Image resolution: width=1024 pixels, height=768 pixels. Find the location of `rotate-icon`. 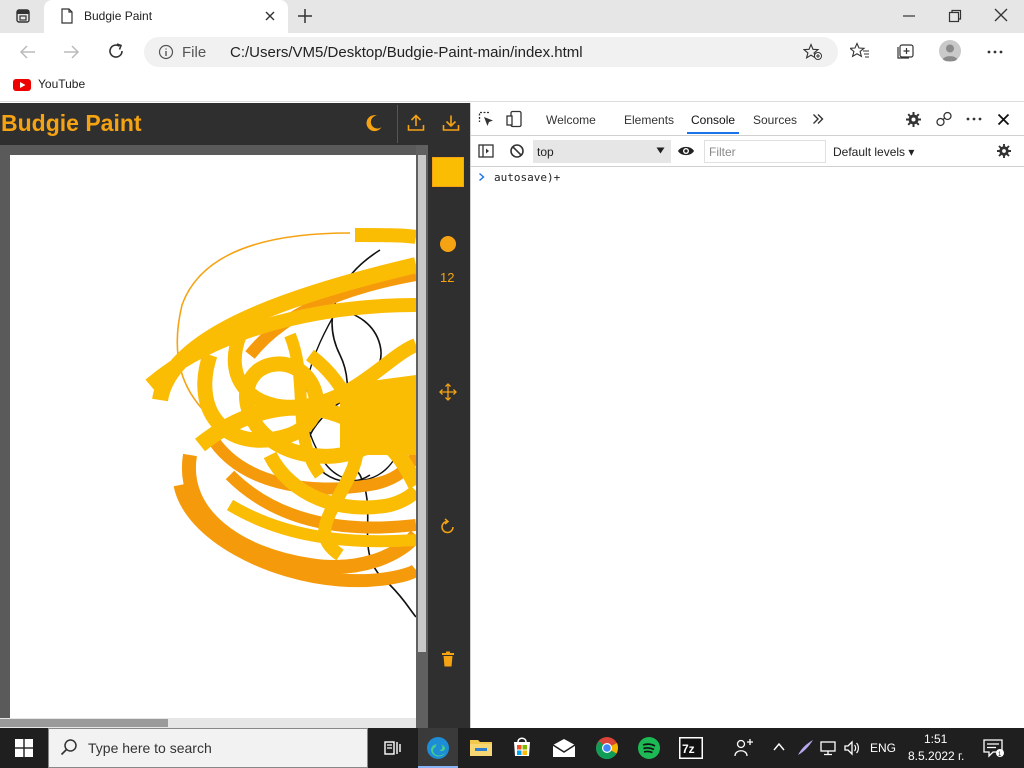

rotate-icon is located at coordinates (448, 526).